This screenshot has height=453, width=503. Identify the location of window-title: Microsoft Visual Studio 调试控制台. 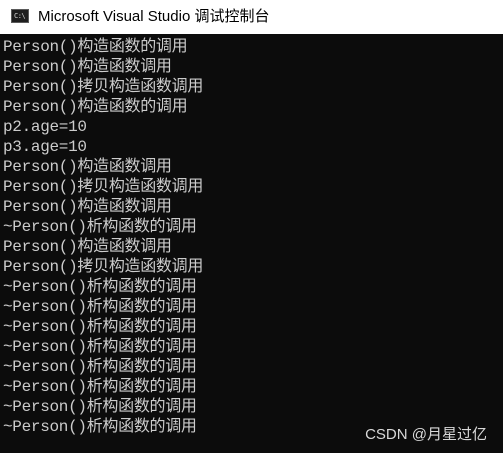
(154, 16).